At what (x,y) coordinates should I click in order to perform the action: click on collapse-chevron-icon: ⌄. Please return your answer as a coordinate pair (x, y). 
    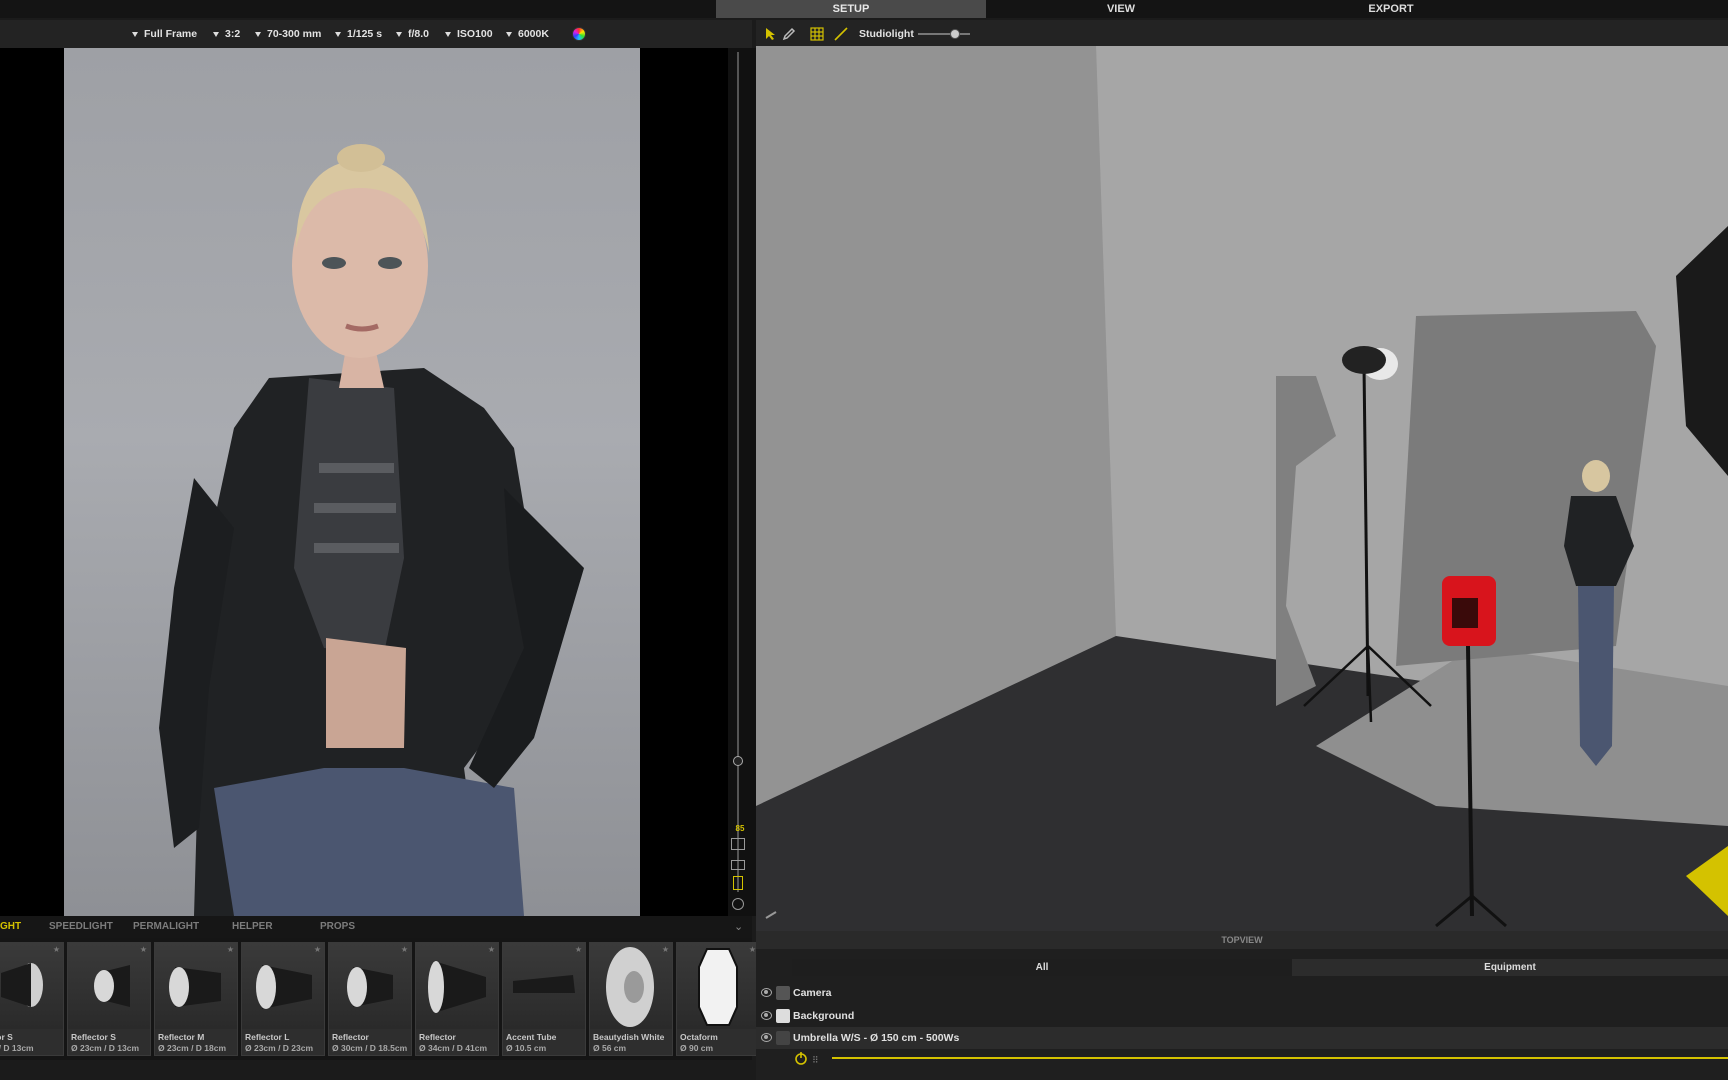
    Looking at the image, I should click on (738, 926).